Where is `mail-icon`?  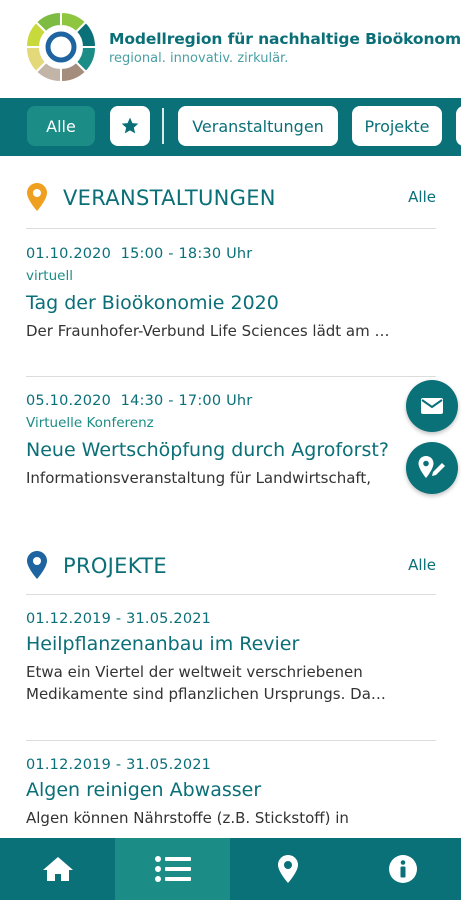 mail-icon is located at coordinates (432, 406).